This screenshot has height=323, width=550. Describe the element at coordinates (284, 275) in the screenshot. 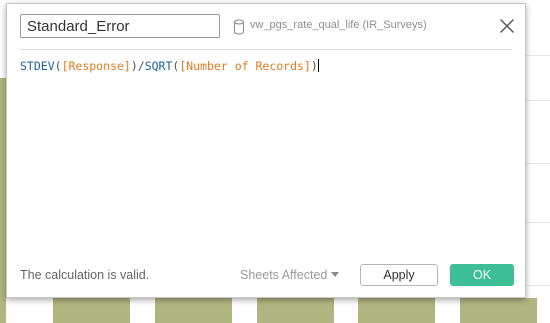

I see `sheets-affected-label: Sheets Affected` at that location.